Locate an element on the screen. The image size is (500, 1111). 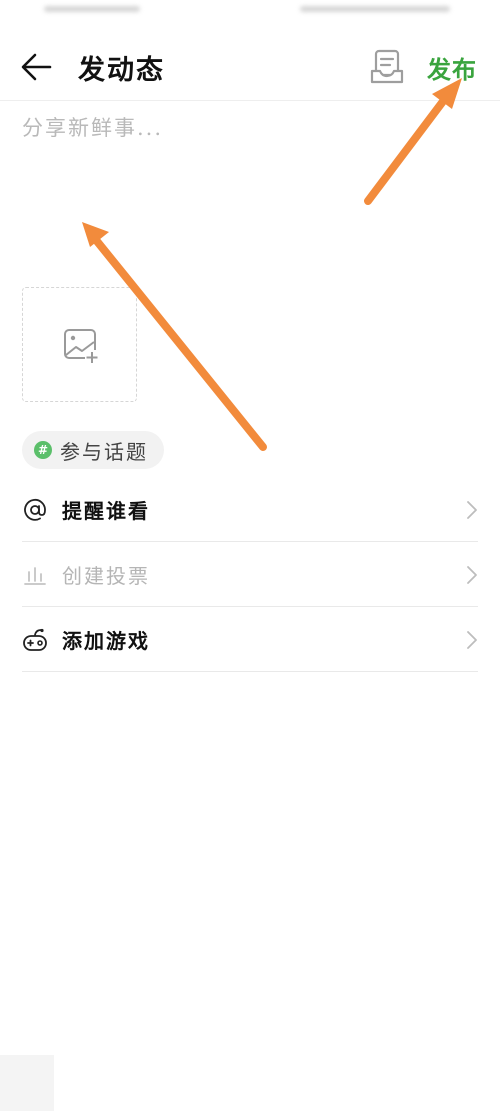
drafts-box-icon is located at coordinates (387, 67).